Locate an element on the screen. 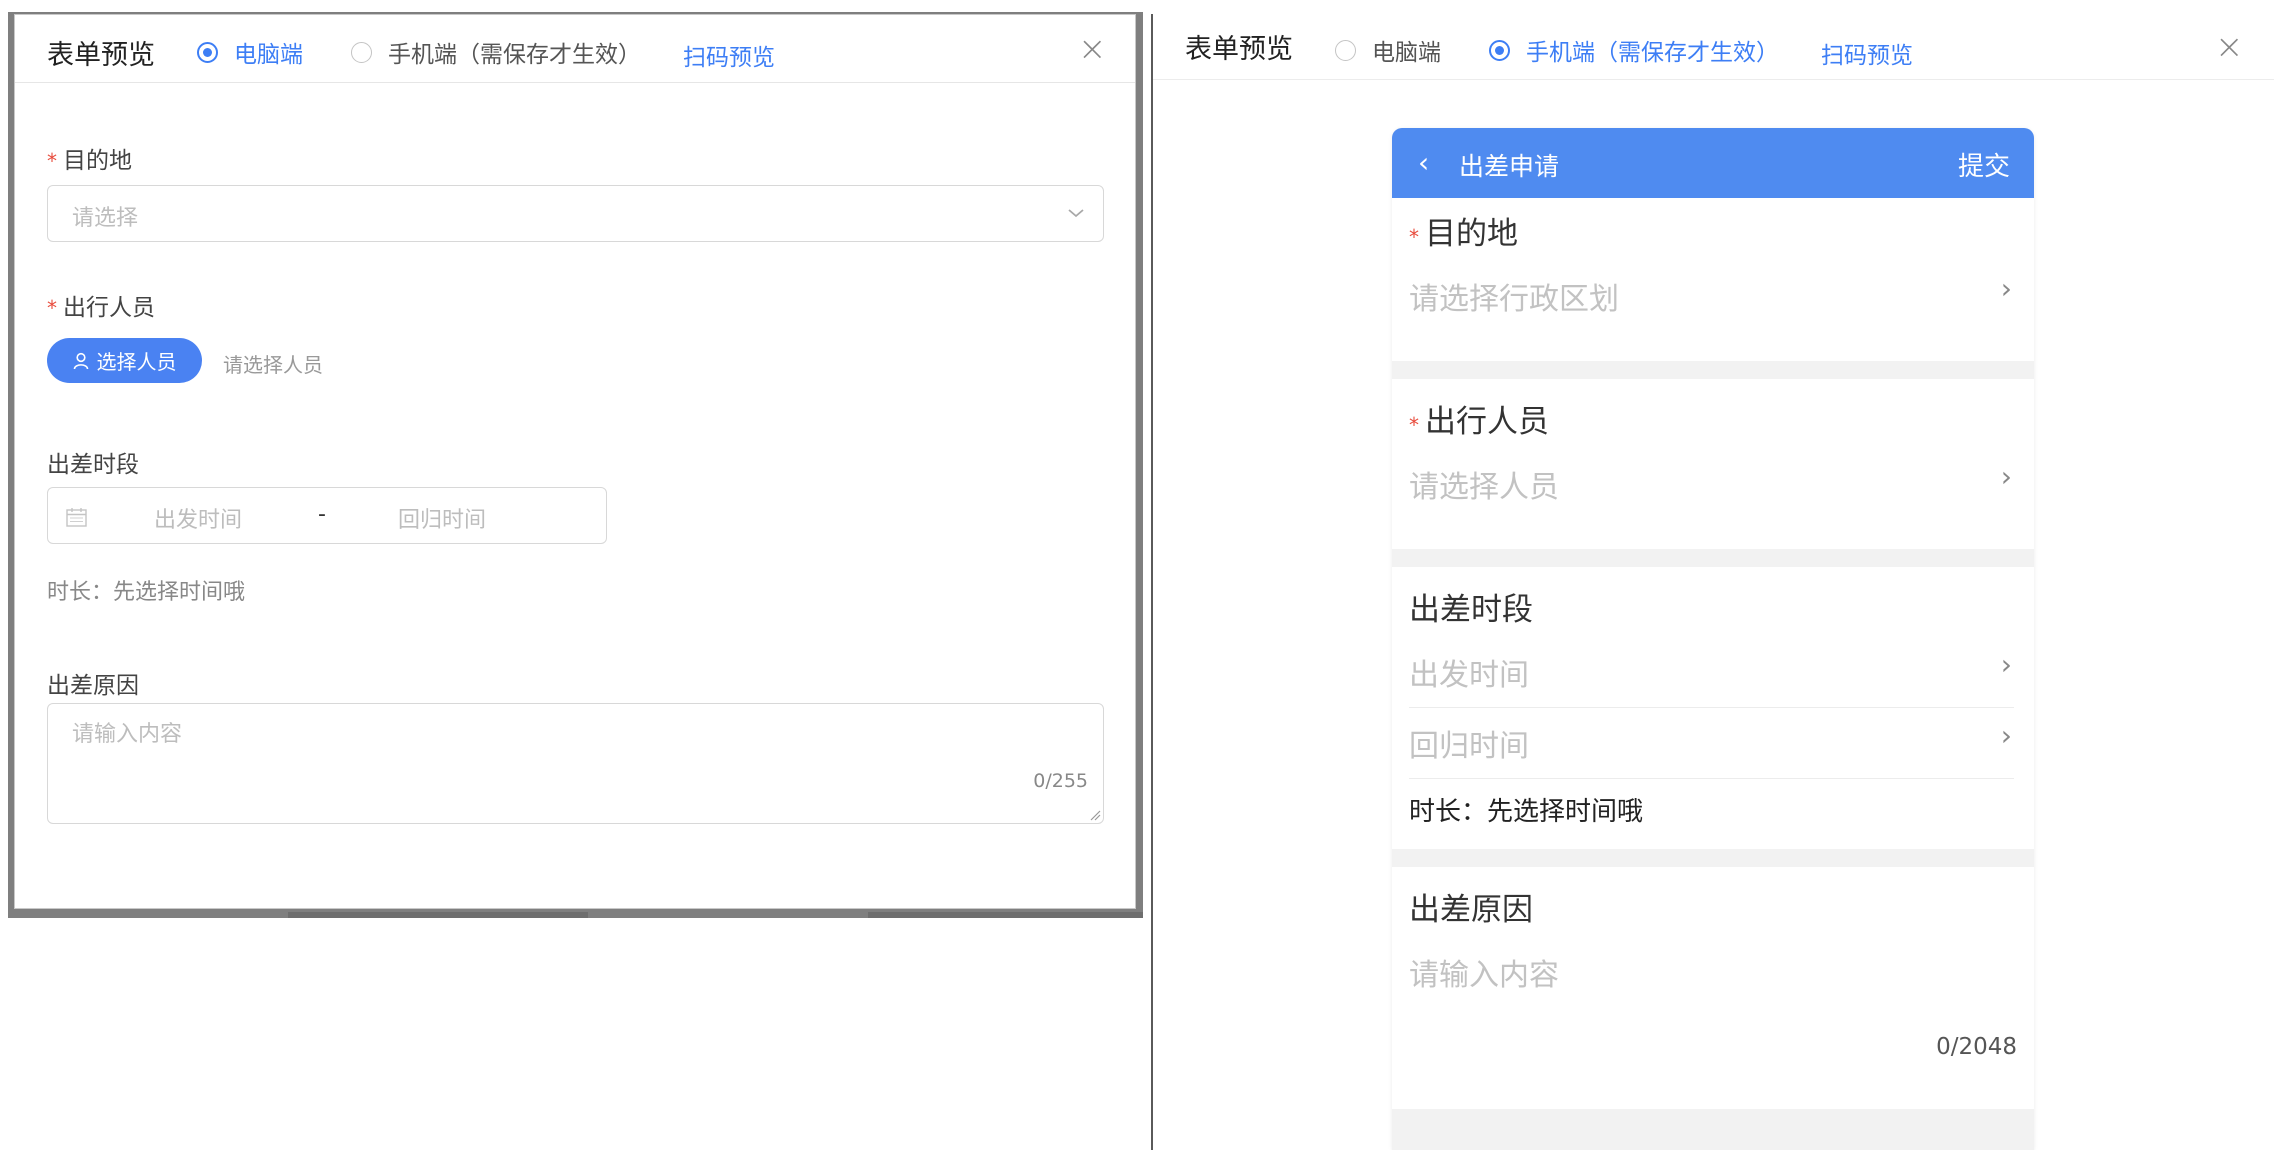  phone-title: 出差申请 is located at coordinates (1509, 166).